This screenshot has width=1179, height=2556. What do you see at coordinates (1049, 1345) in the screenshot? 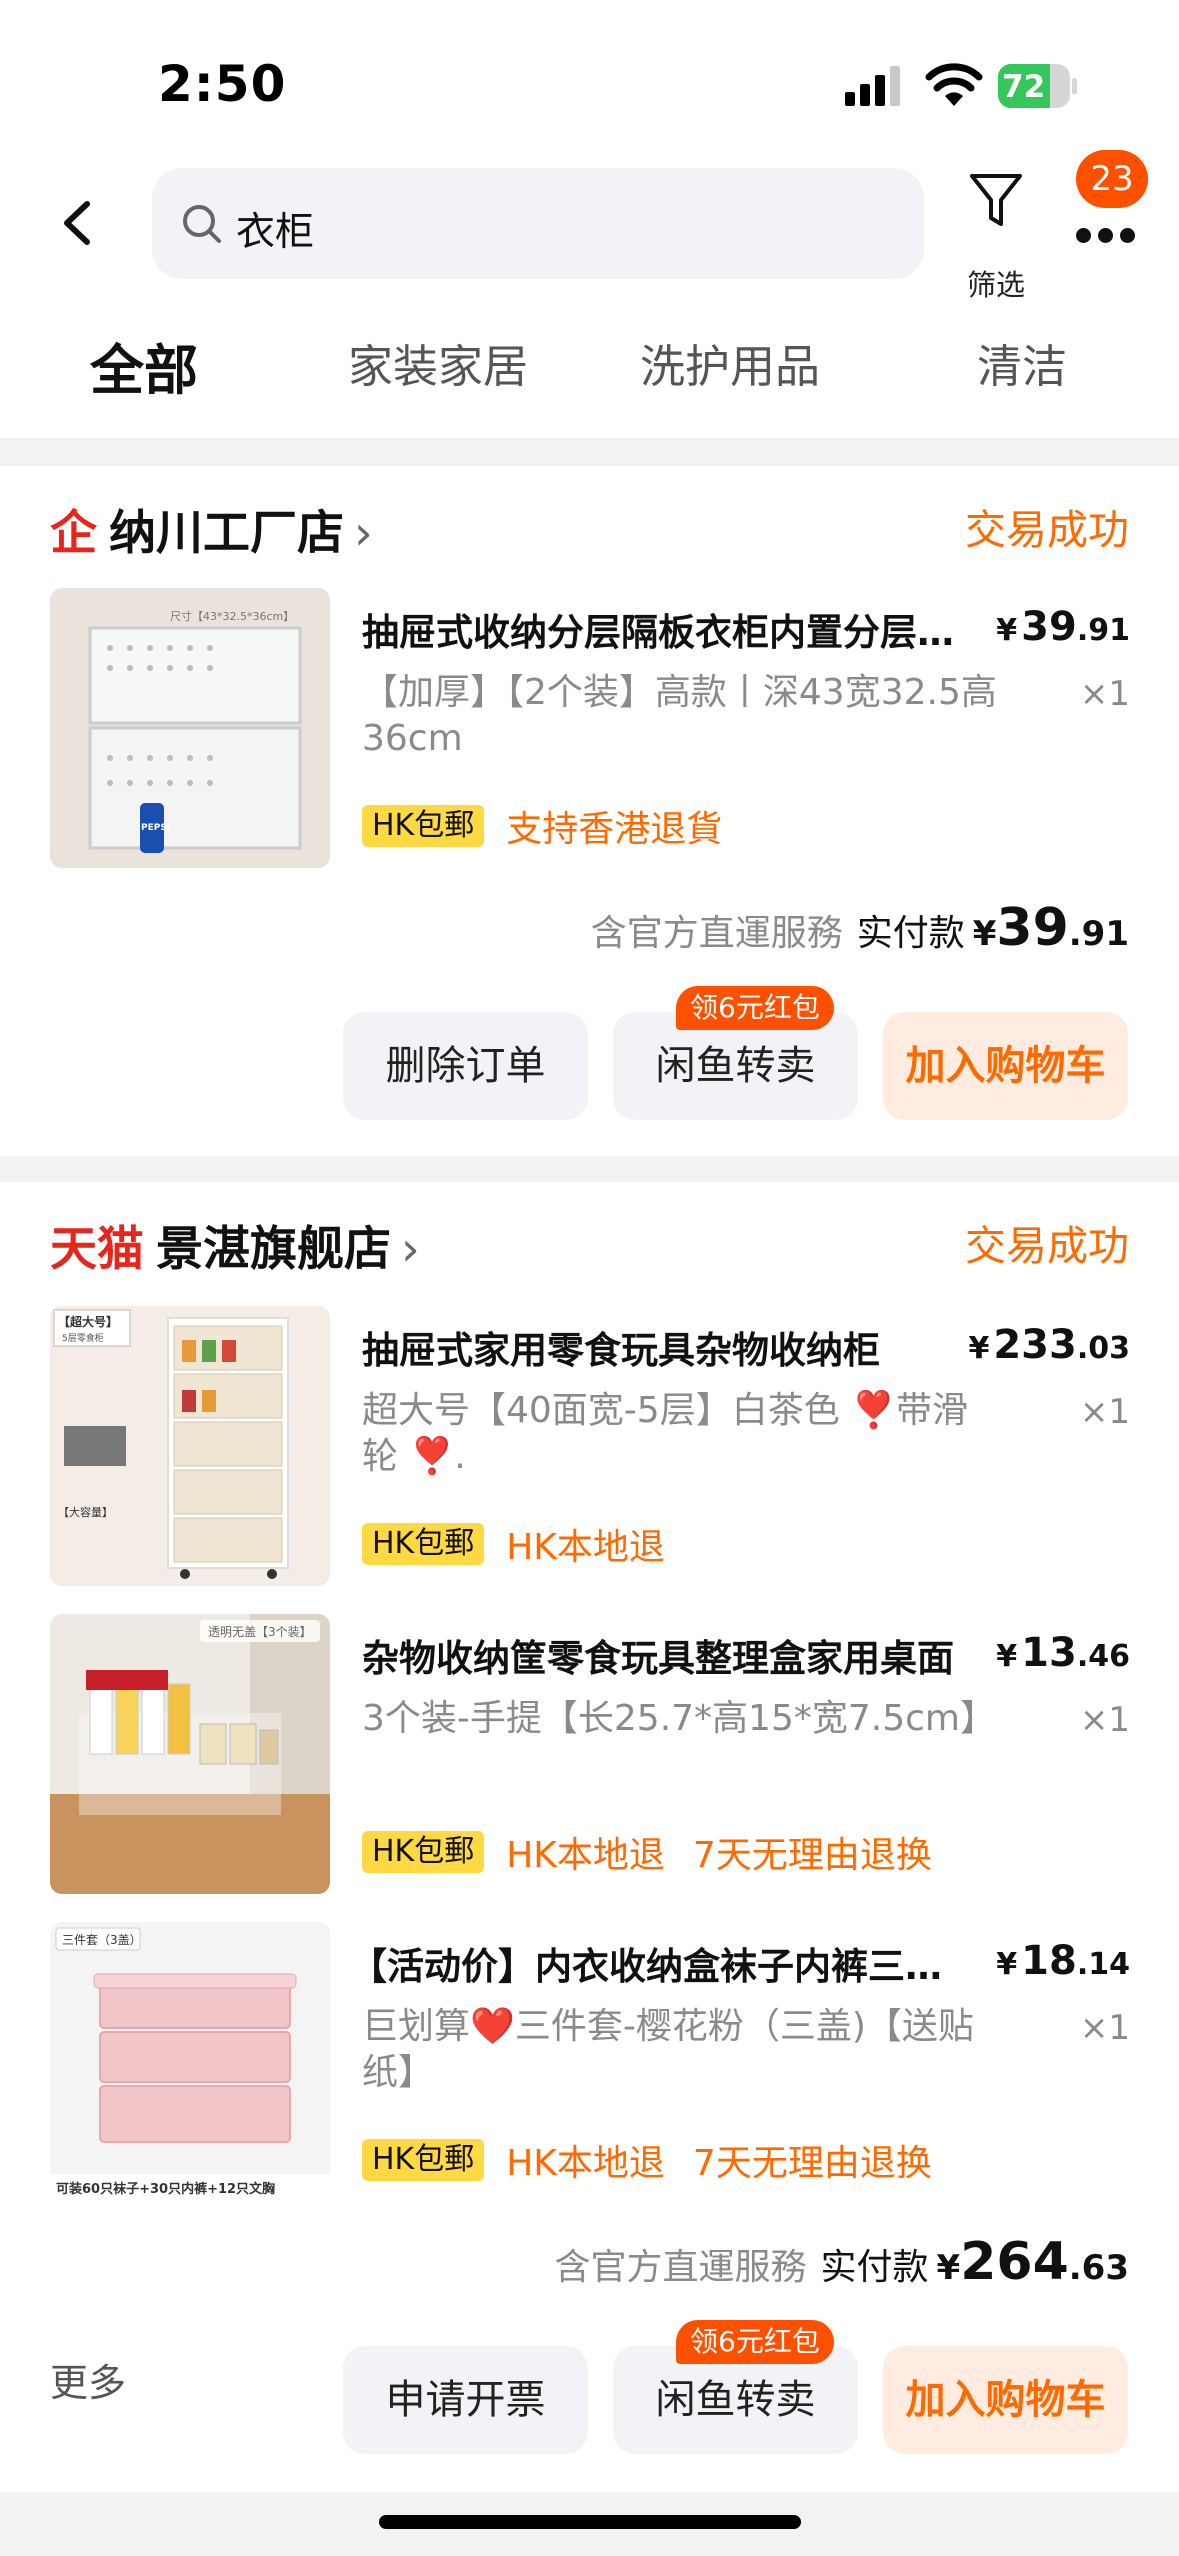
I see `product-price: ¥233.03` at bounding box center [1049, 1345].